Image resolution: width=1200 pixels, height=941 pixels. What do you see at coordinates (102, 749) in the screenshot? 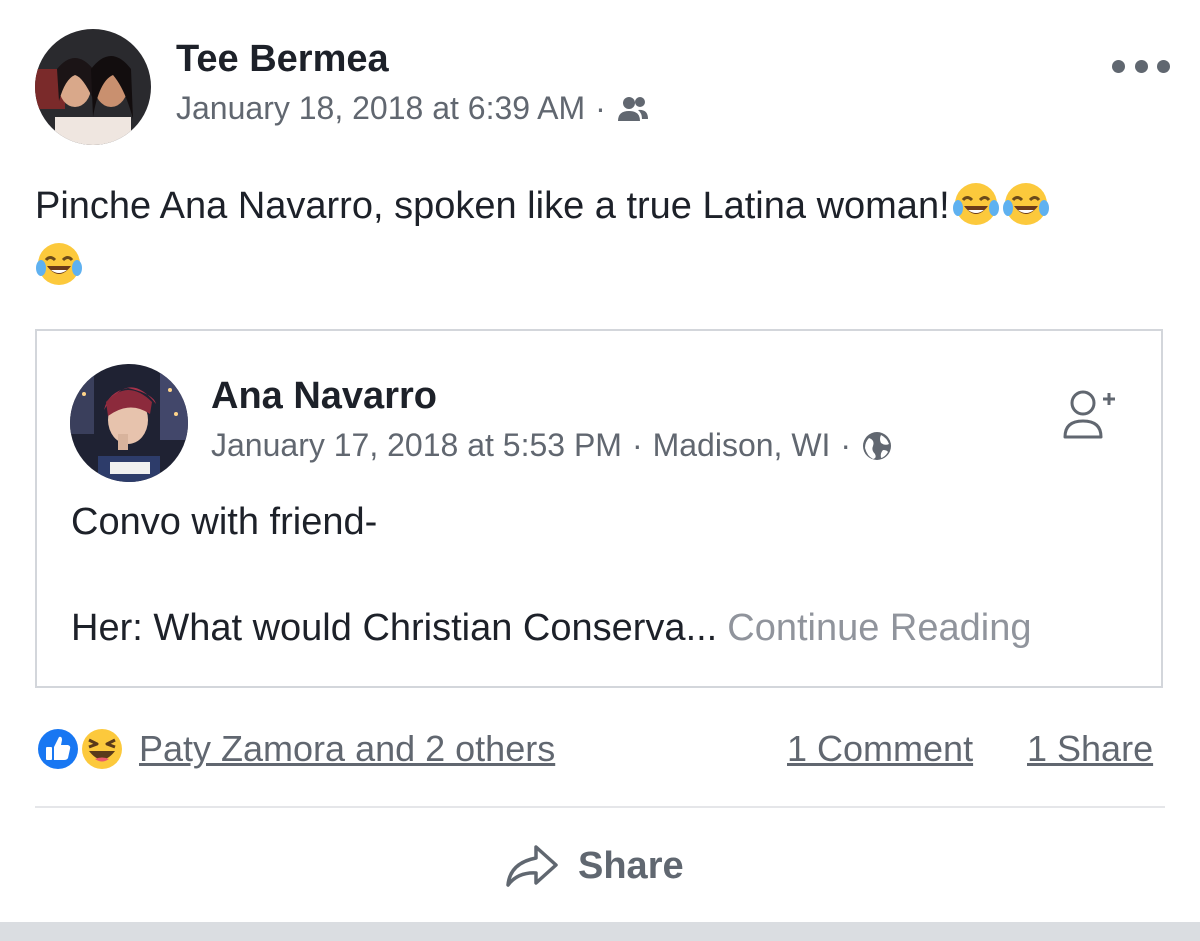
I see `haha-reaction-icon` at bounding box center [102, 749].